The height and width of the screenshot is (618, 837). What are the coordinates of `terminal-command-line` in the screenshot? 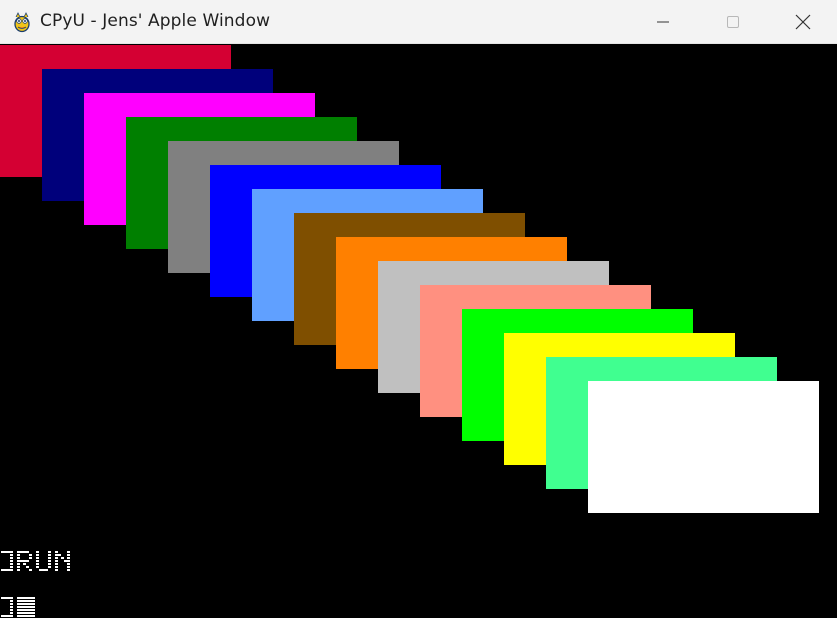 It's located at (35, 561).